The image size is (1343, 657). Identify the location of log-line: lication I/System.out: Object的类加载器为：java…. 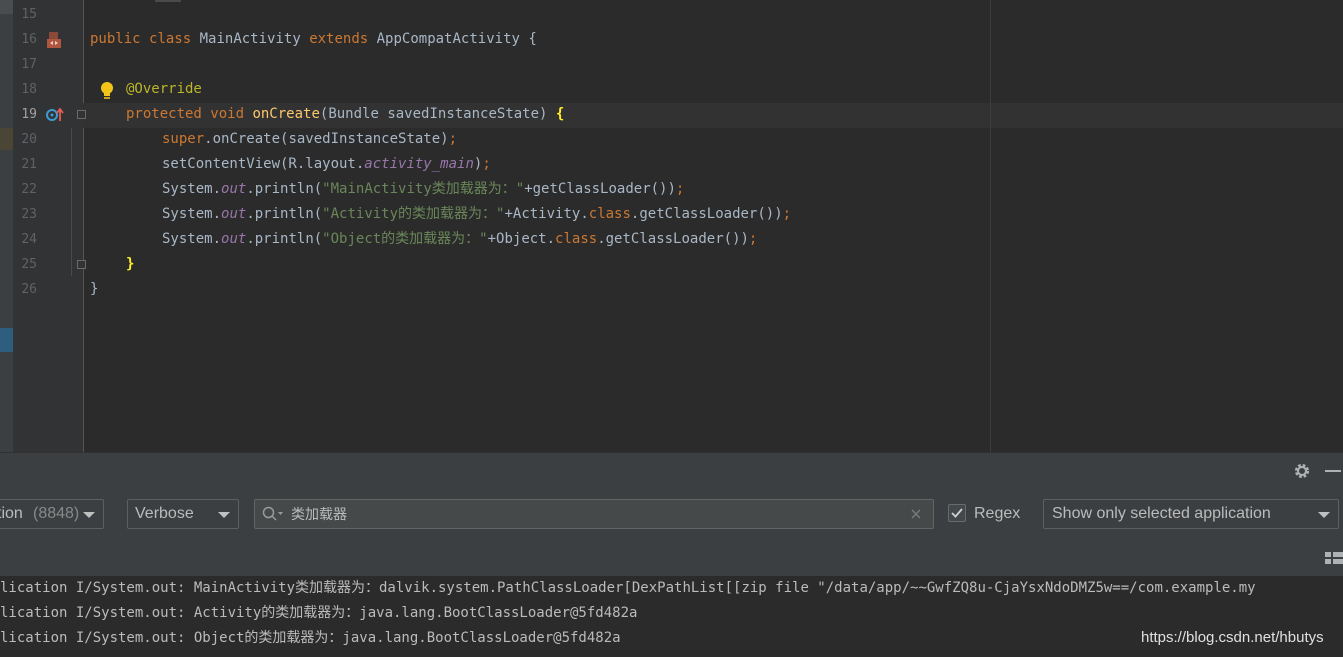
(310, 638).